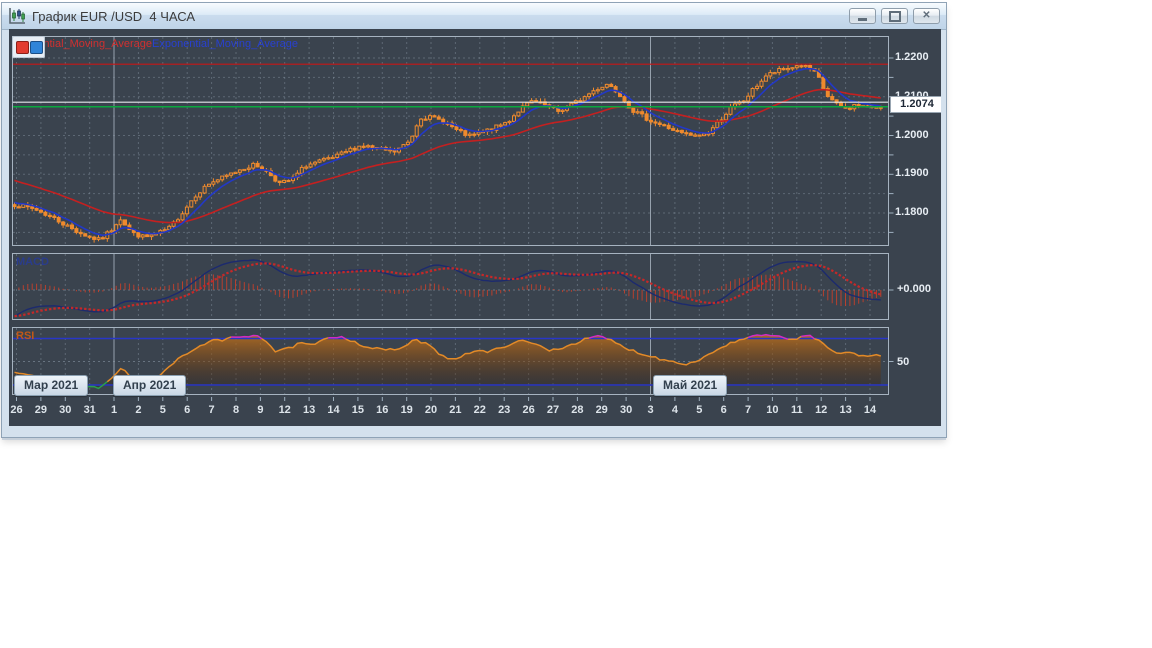 The image size is (1152, 648). I want to click on restore-icon, so click(894, 16).